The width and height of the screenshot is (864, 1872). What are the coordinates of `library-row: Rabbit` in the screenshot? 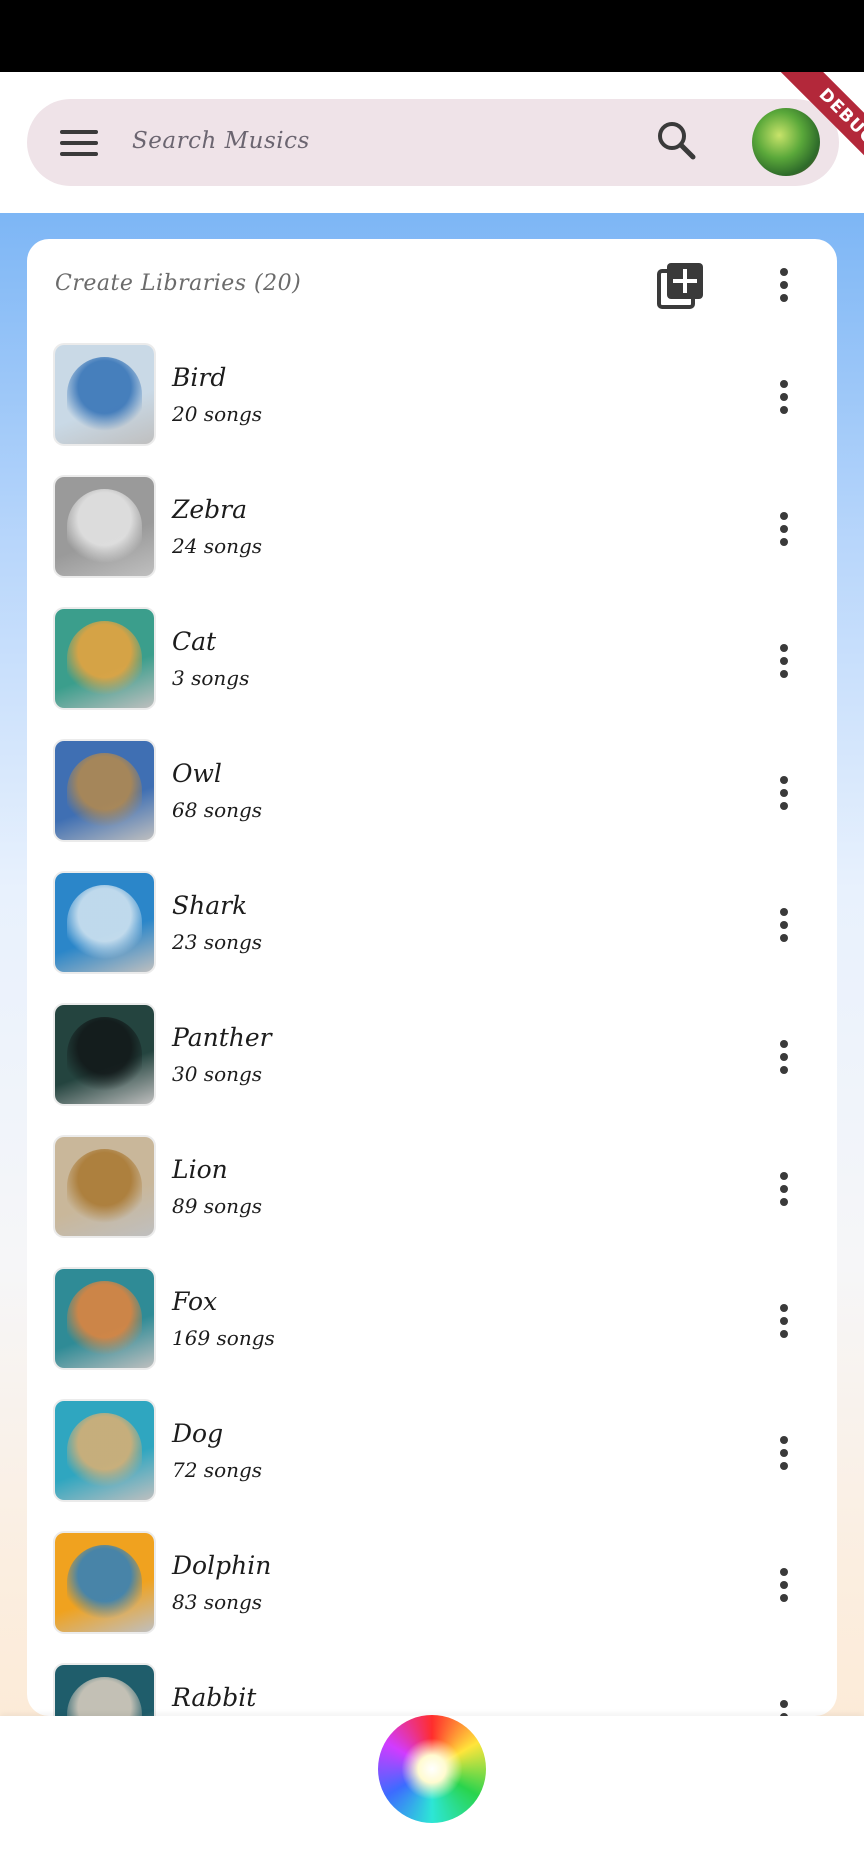 It's located at (432, 1683).